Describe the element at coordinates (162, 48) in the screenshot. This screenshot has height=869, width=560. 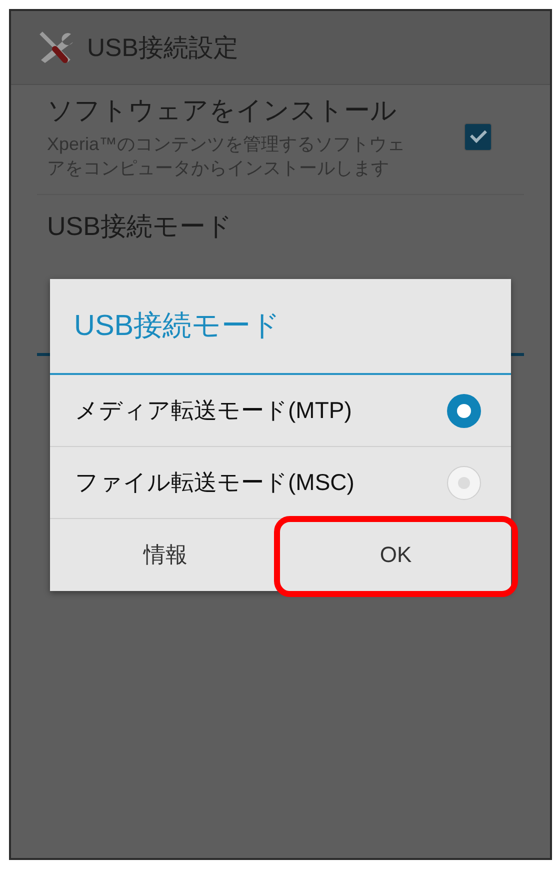
I see `app-bar-title: USB接続設定` at that location.